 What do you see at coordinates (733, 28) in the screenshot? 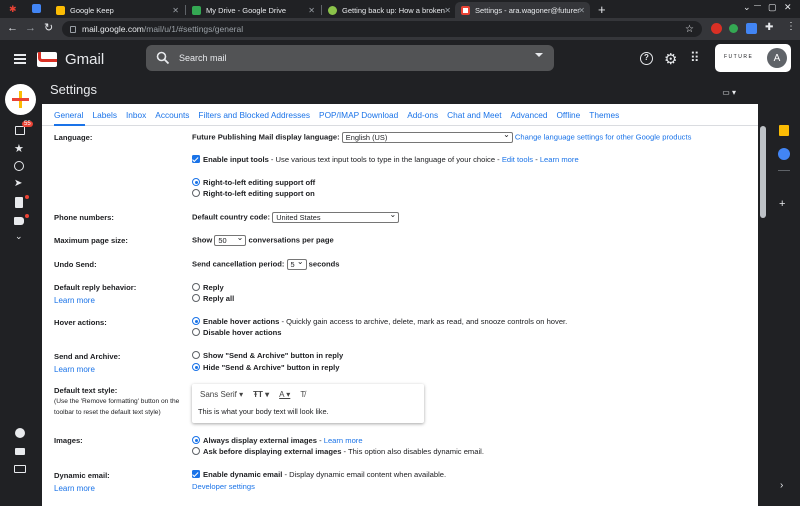
I see `extension-dot-icon` at bounding box center [733, 28].